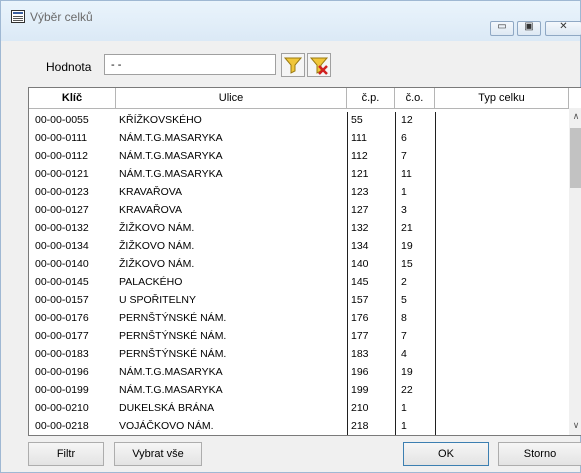 The width and height of the screenshot is (581, 473). I want to click on table-row: 00-00-0196 NÁM.T.G.MASARYKA 196 19, so click(299, 372).